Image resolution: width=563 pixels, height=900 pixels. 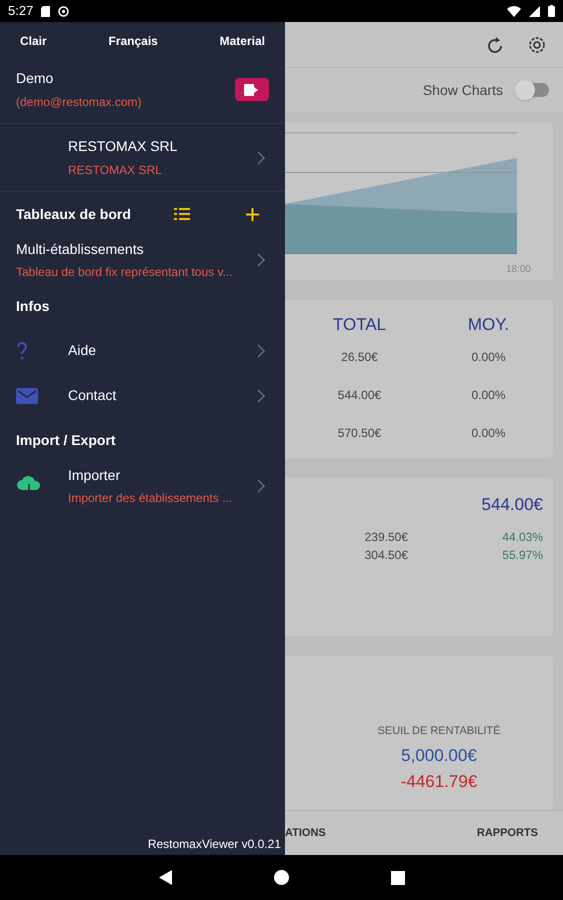 I want to click on question-mark-icon, so click(x=22, y=351).